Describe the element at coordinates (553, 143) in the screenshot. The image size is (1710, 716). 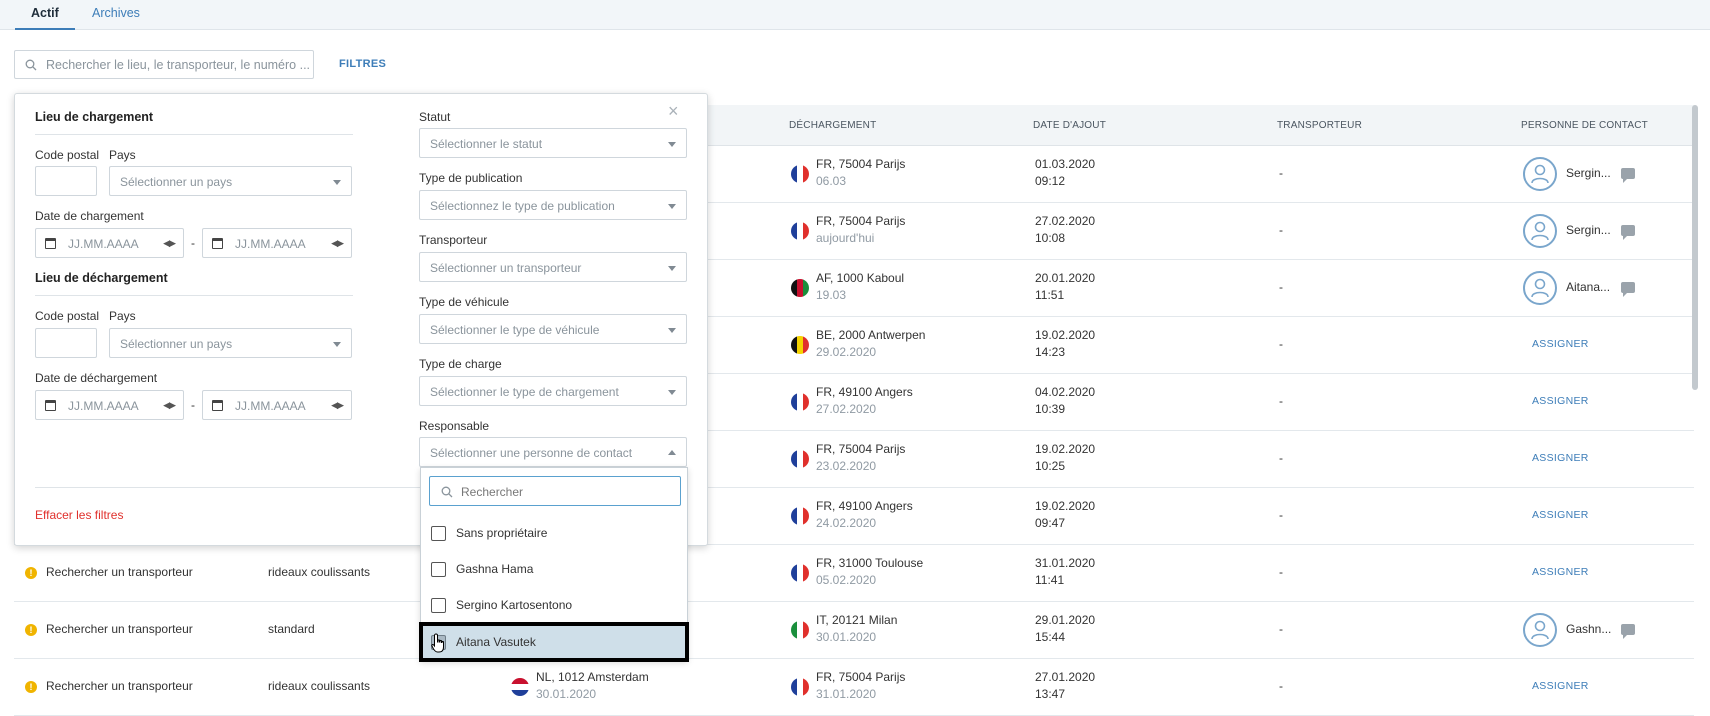
I see `statut-select: Sélectionner le statut` at that location.